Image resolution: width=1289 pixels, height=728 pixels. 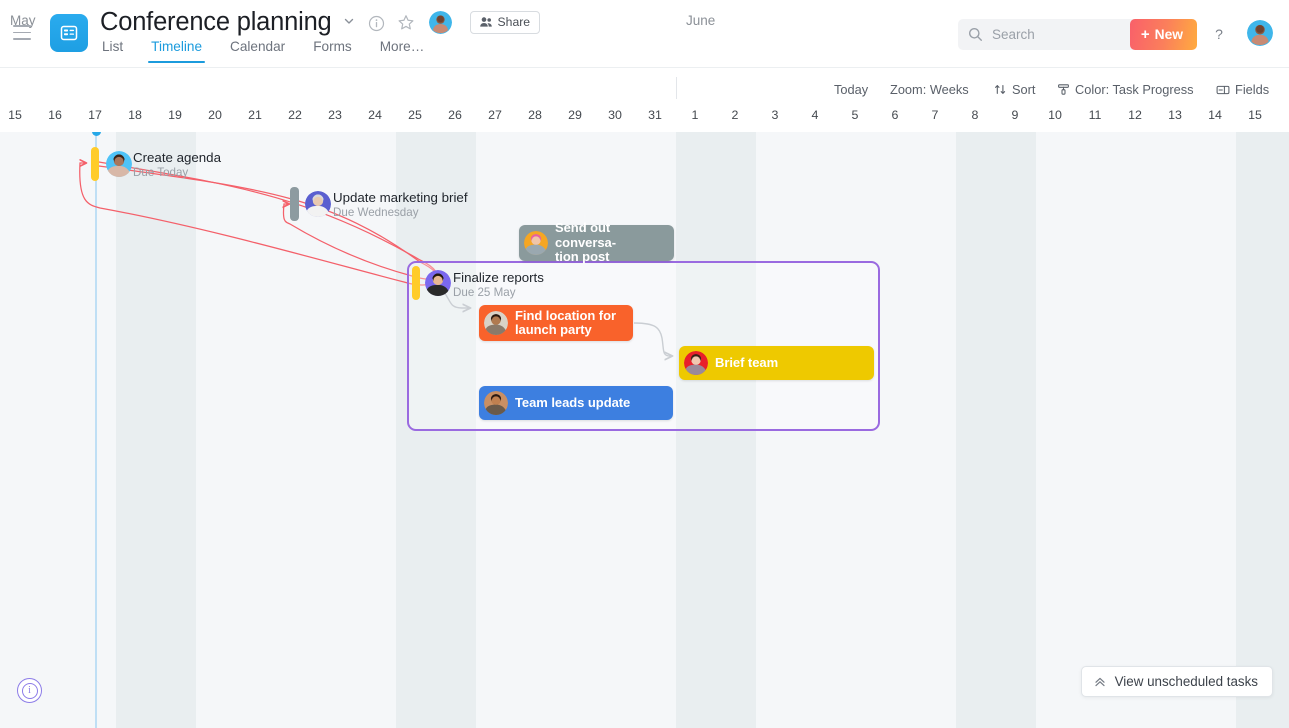 What do you see at coordinates (615, 115) in the screenshot?
I see `day-tick-30: 30` at bounding box center [615, 115].